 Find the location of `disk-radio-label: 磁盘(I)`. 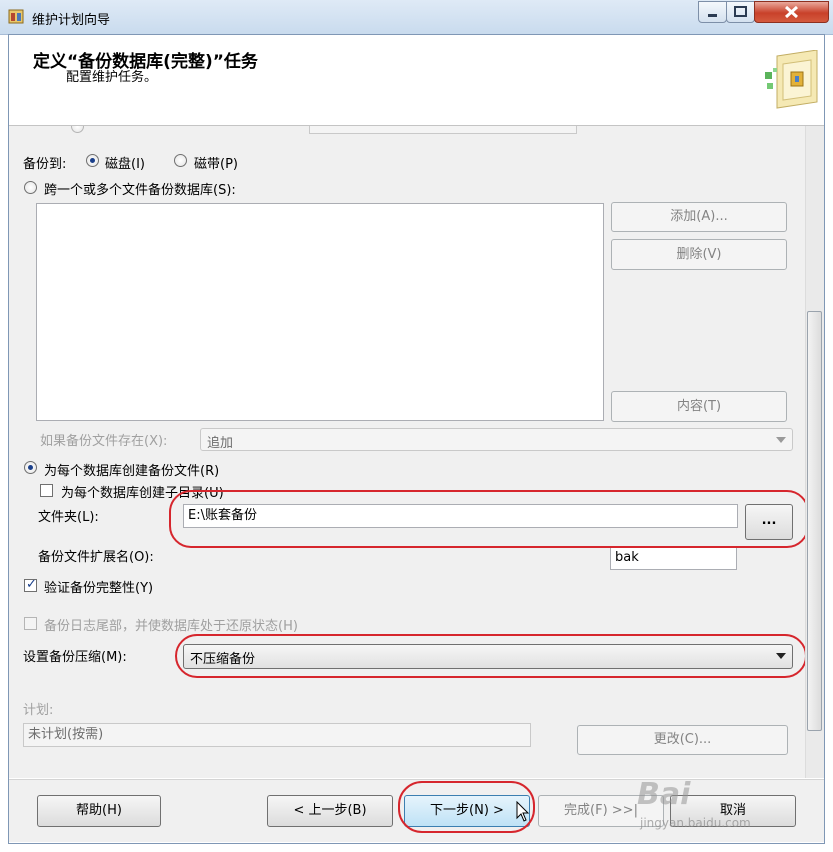

disk-radio-label: 磁盘(I) is located at coordinates (125, 162).